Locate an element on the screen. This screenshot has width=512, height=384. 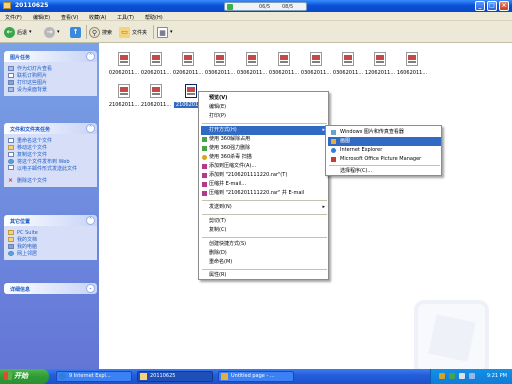
close-button: × is located at coordinates (504, 6).